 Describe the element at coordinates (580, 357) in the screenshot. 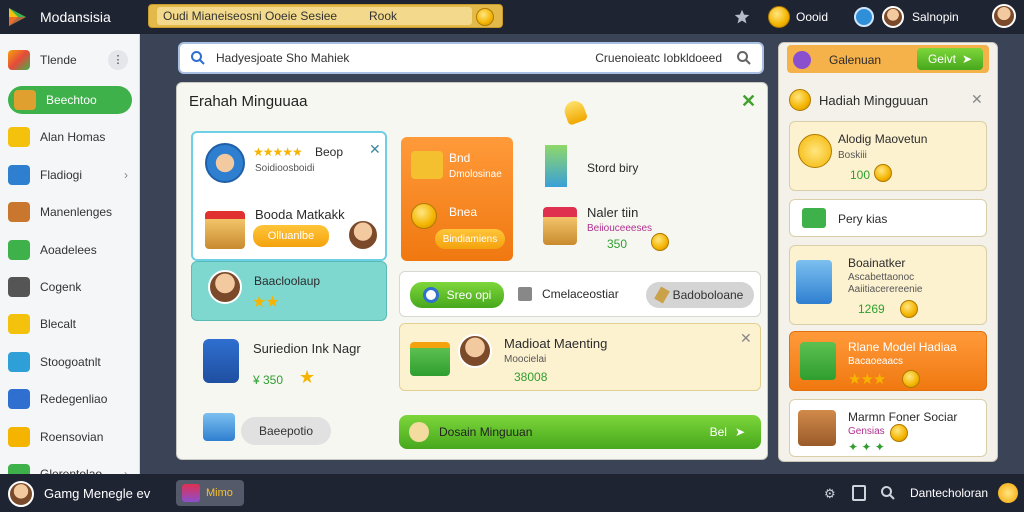

I see `reward-card: Madioat Maenting Moocielai 38008 ✕` at that location.